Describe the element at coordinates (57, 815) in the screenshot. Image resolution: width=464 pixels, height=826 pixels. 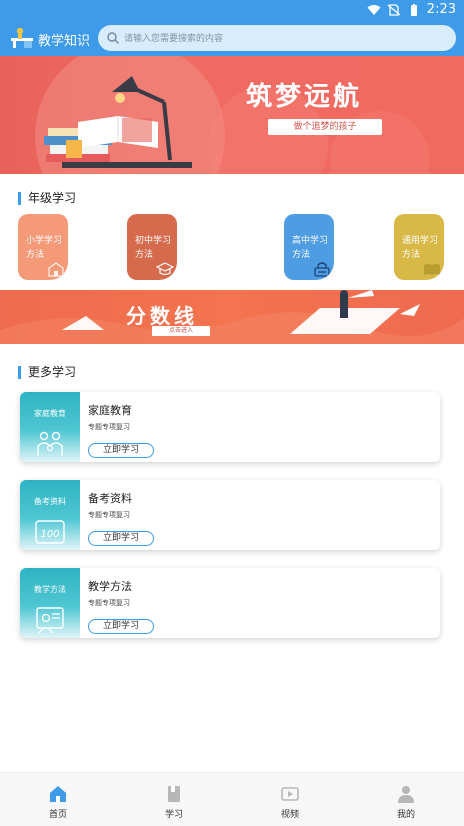
I see `tab-label: 首页` at that location.